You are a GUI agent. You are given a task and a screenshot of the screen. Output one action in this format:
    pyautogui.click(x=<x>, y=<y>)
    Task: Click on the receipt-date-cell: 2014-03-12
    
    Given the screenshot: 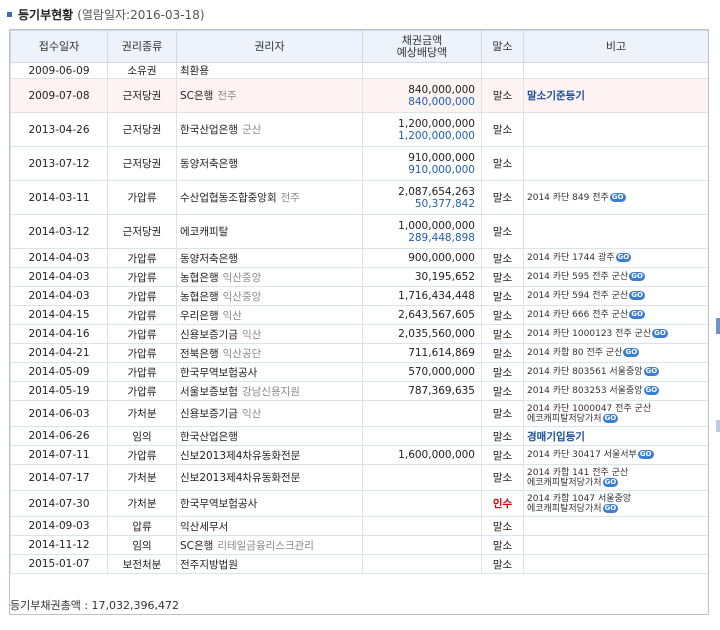 What is the action you would take?
    pyautogui.click(x=59, y=231)
    